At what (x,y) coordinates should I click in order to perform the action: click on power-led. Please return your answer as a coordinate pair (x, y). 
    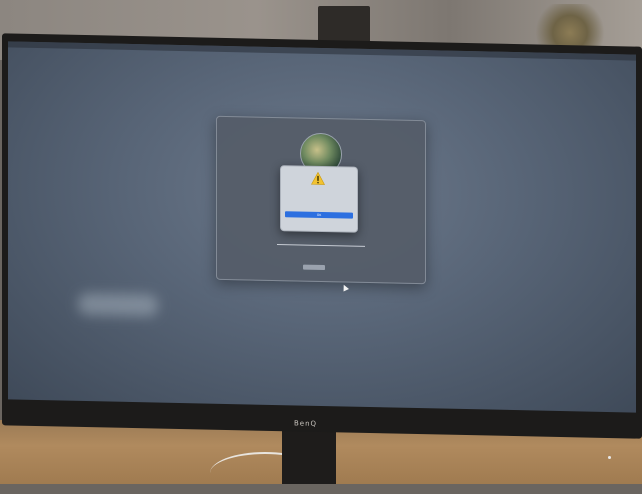
    Looking at the image, I should click on (609, 457).